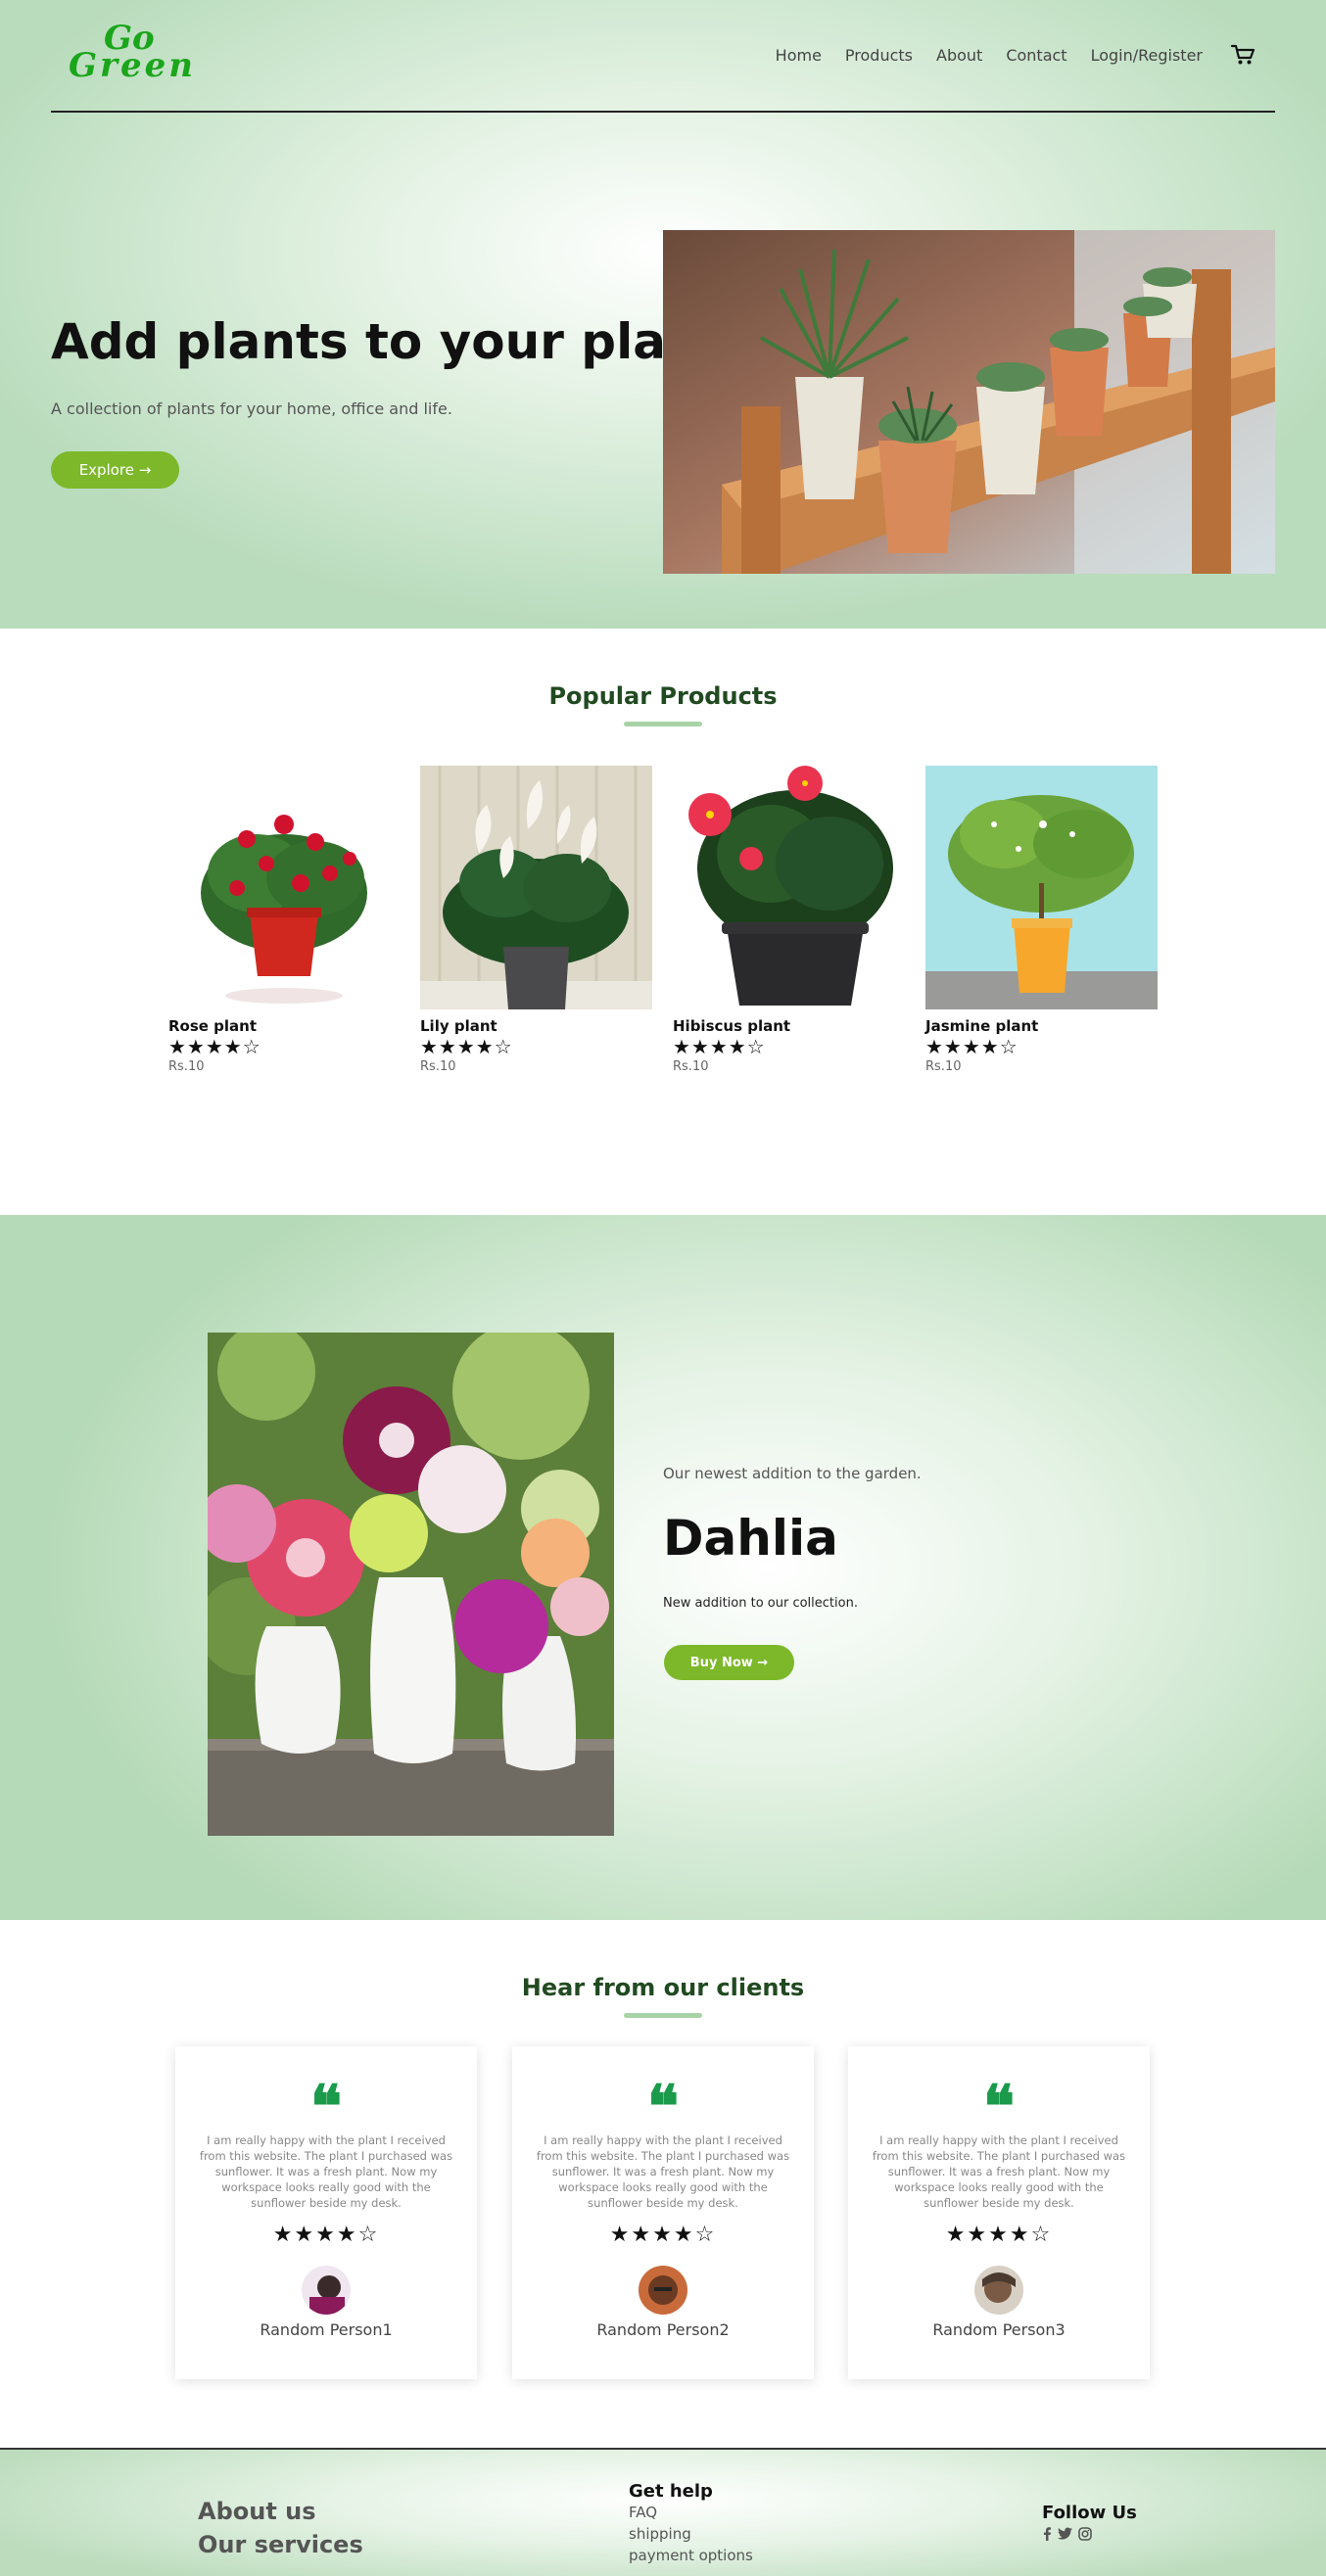  I want to click on product-card: Hibiscus plant ★★★★☆ Rs.10, so click(789, 922).